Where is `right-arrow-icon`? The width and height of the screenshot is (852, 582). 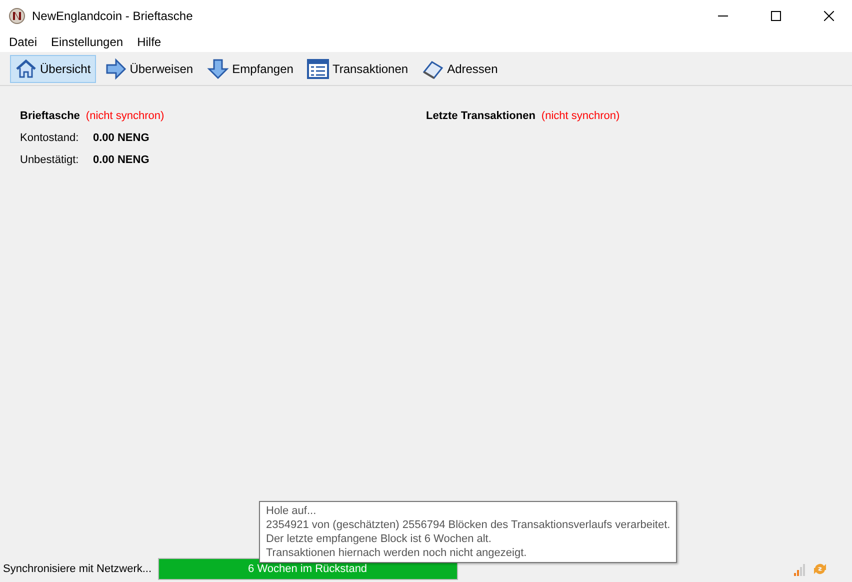 right-arrow-icon is located at coordinates (115, 69).